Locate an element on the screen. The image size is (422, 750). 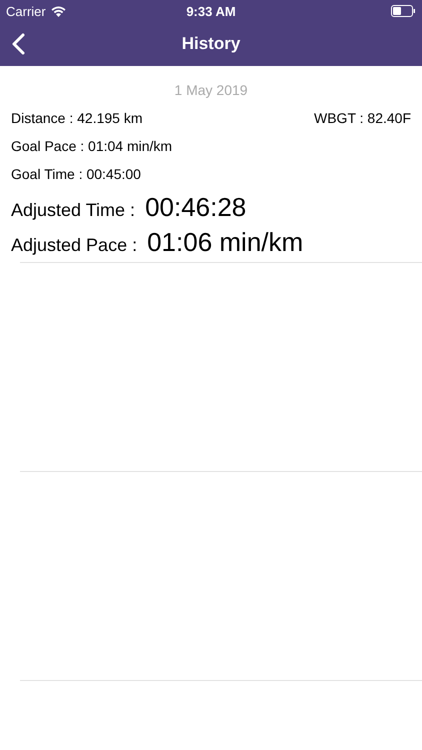
chevron-left-icon is located at coordinates (18, 44).